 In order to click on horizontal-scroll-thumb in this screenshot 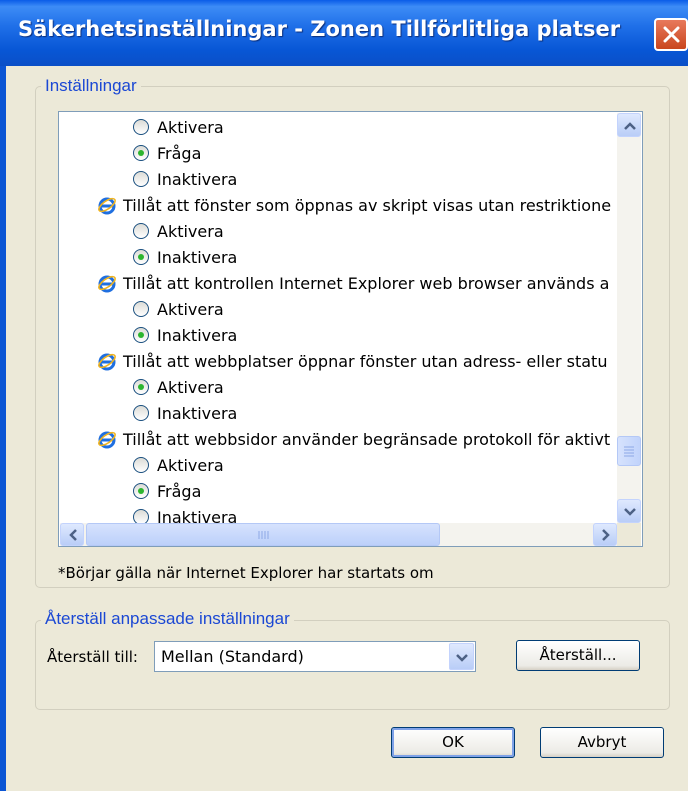, I will do `click(263, 534)`.